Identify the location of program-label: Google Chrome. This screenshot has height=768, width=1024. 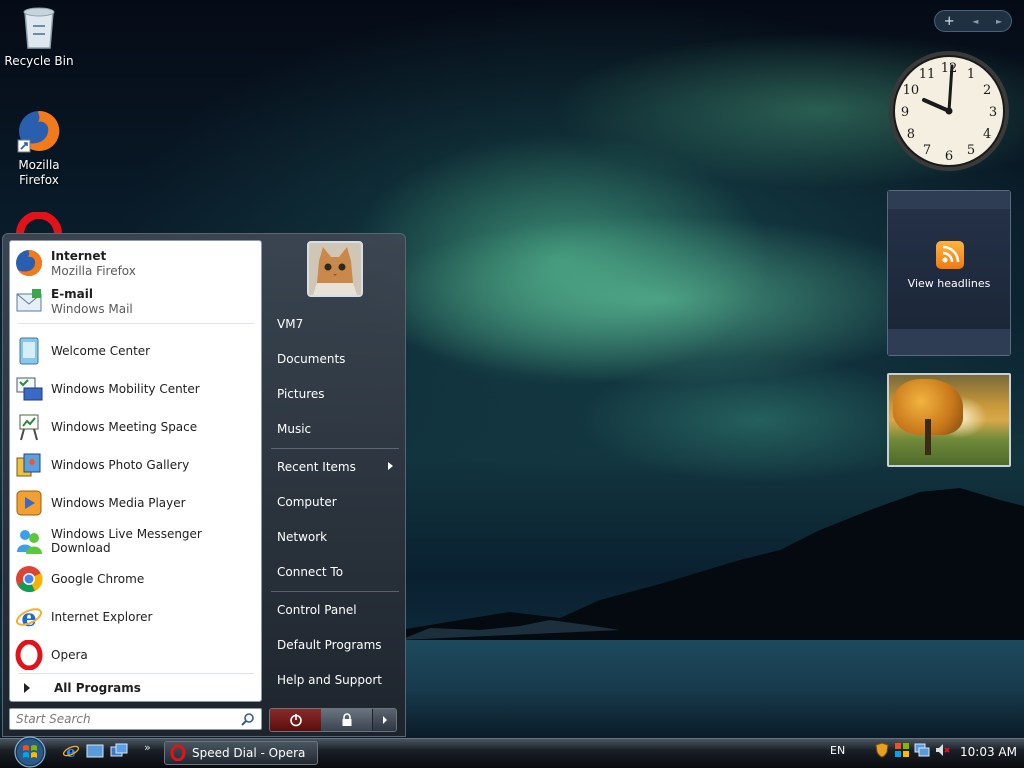
(98, 579).